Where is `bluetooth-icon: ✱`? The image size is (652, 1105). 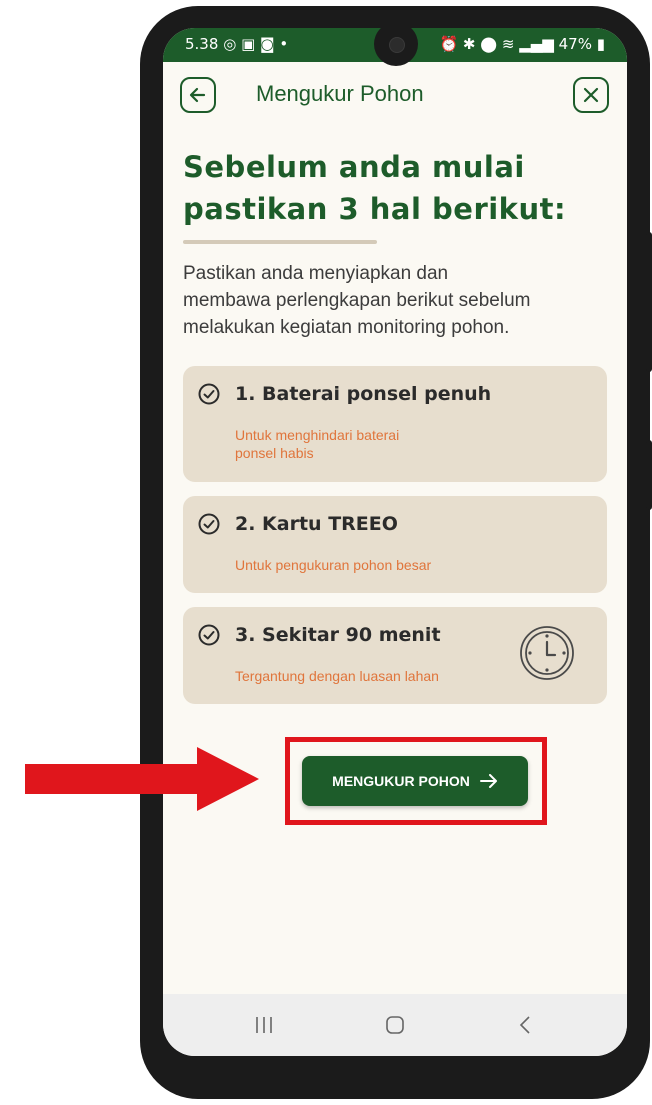 bluetooth-icon: ✱ is located at coordinates (469, 44).